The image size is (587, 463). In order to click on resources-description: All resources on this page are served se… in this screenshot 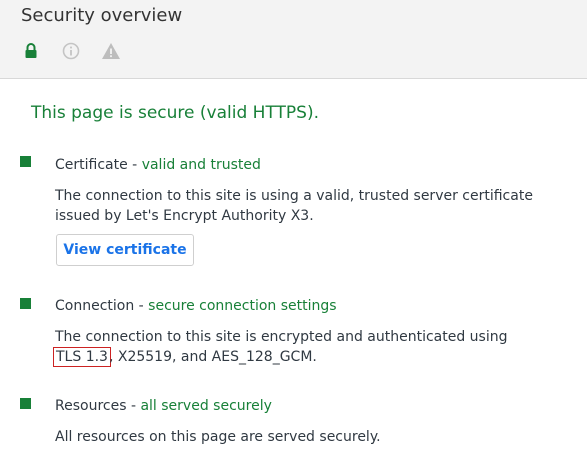, I will do `click(218, 437)`.